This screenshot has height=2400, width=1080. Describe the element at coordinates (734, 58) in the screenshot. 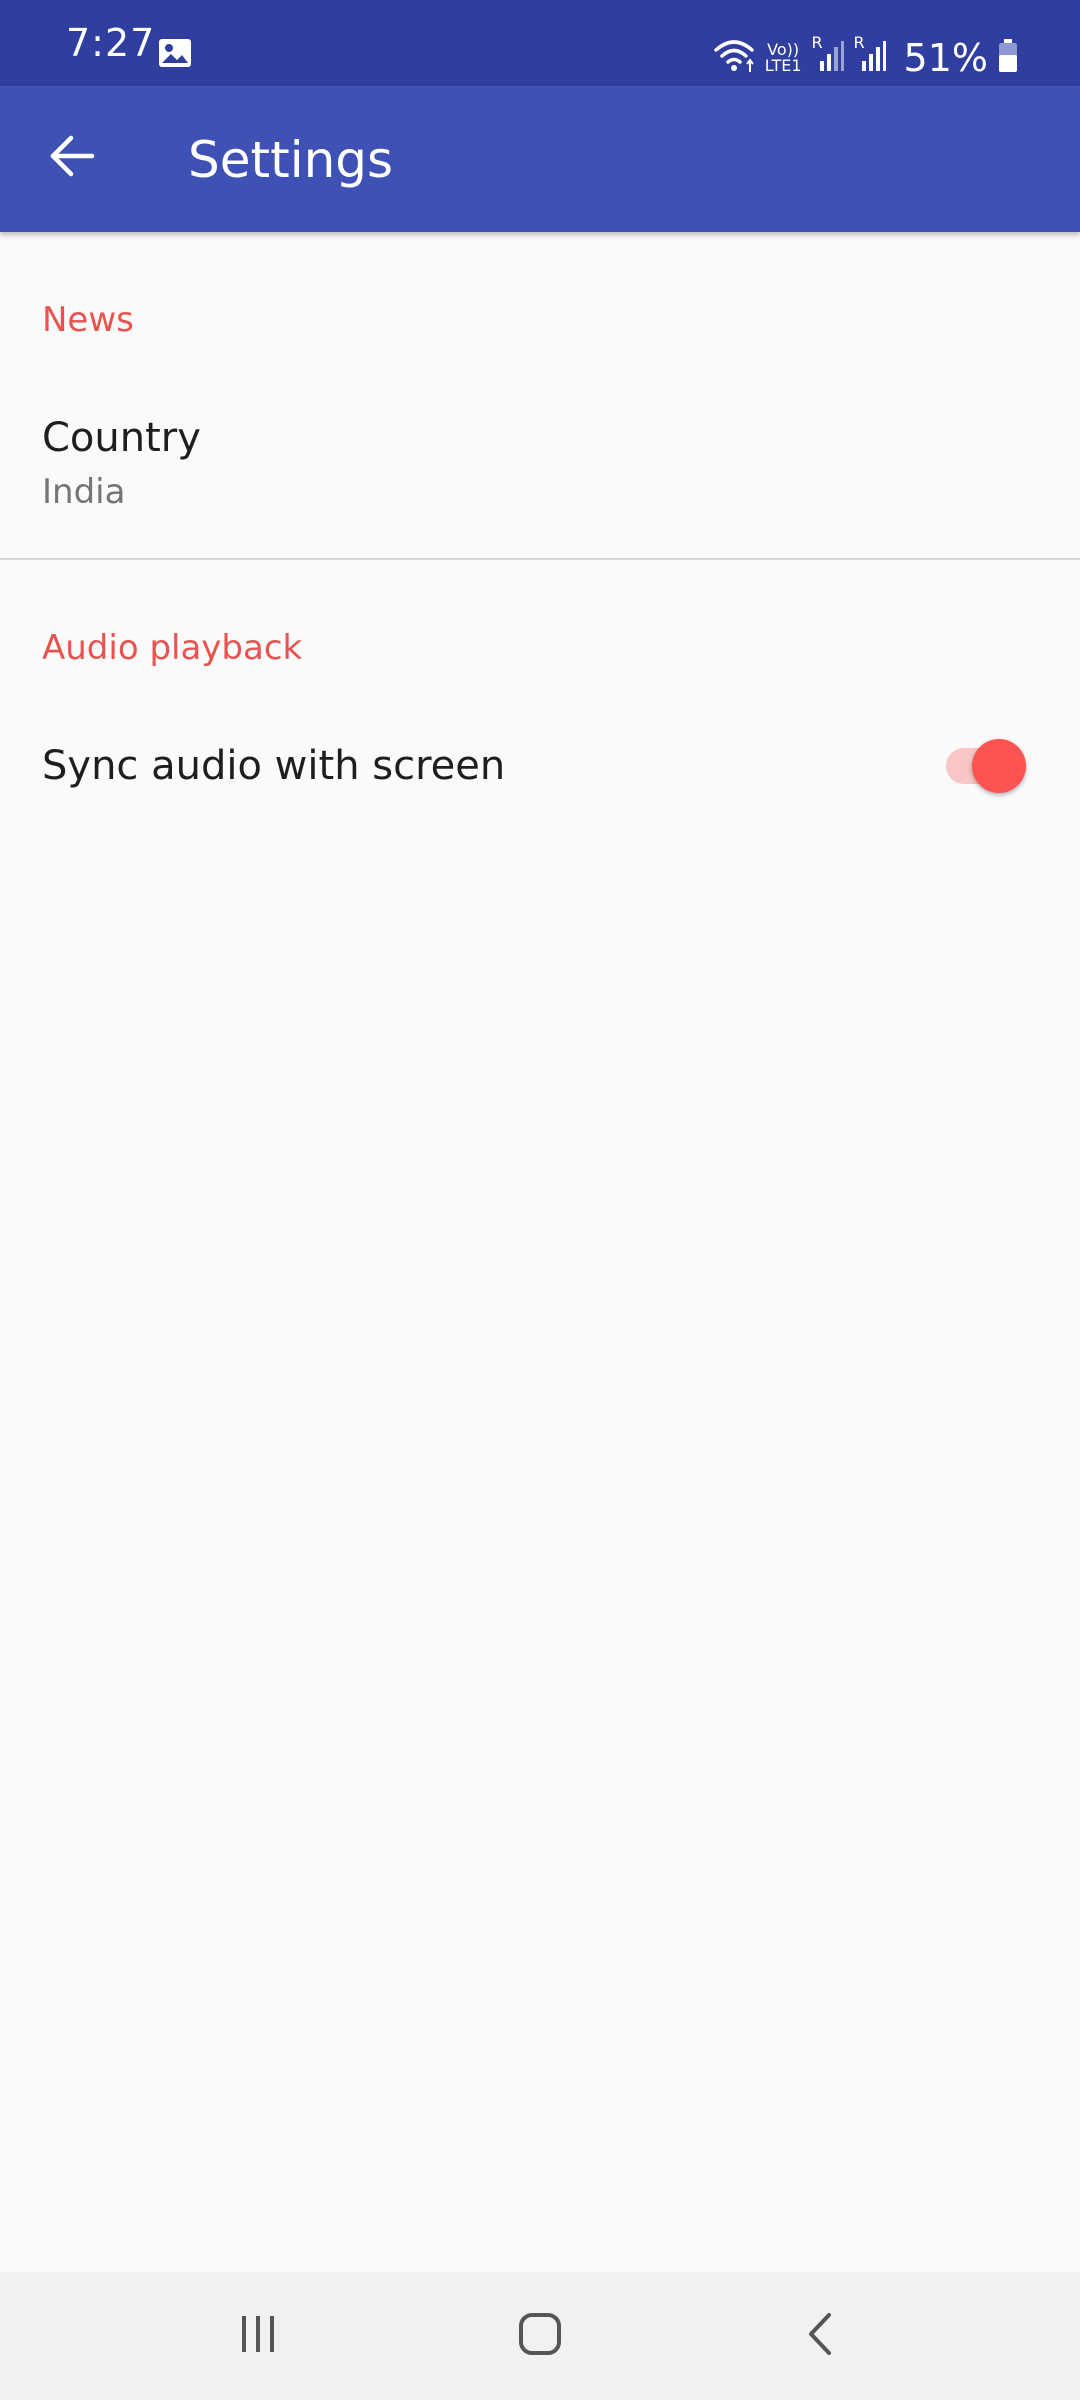

I see `wifi-icon` at that location.